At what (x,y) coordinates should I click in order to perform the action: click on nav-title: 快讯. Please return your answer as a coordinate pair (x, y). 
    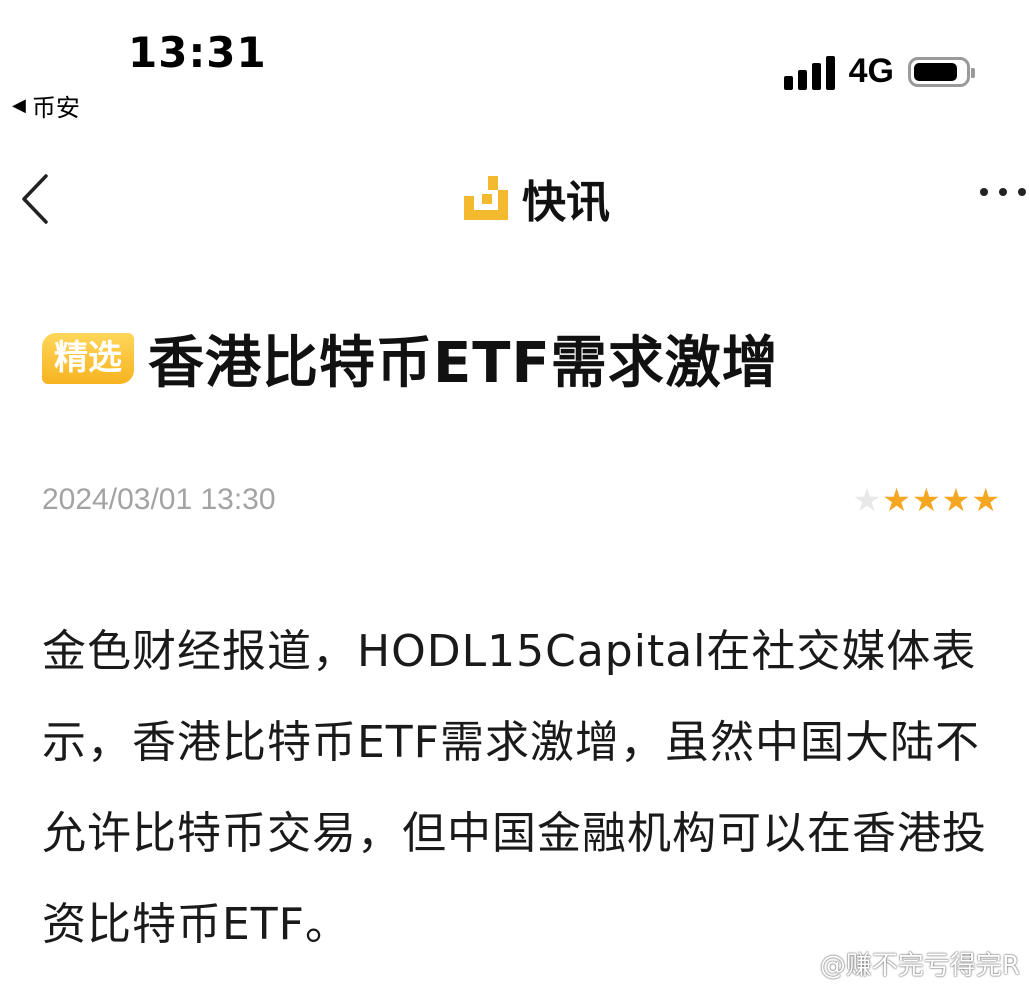
    Looking at the image, I should click on (536, 198).